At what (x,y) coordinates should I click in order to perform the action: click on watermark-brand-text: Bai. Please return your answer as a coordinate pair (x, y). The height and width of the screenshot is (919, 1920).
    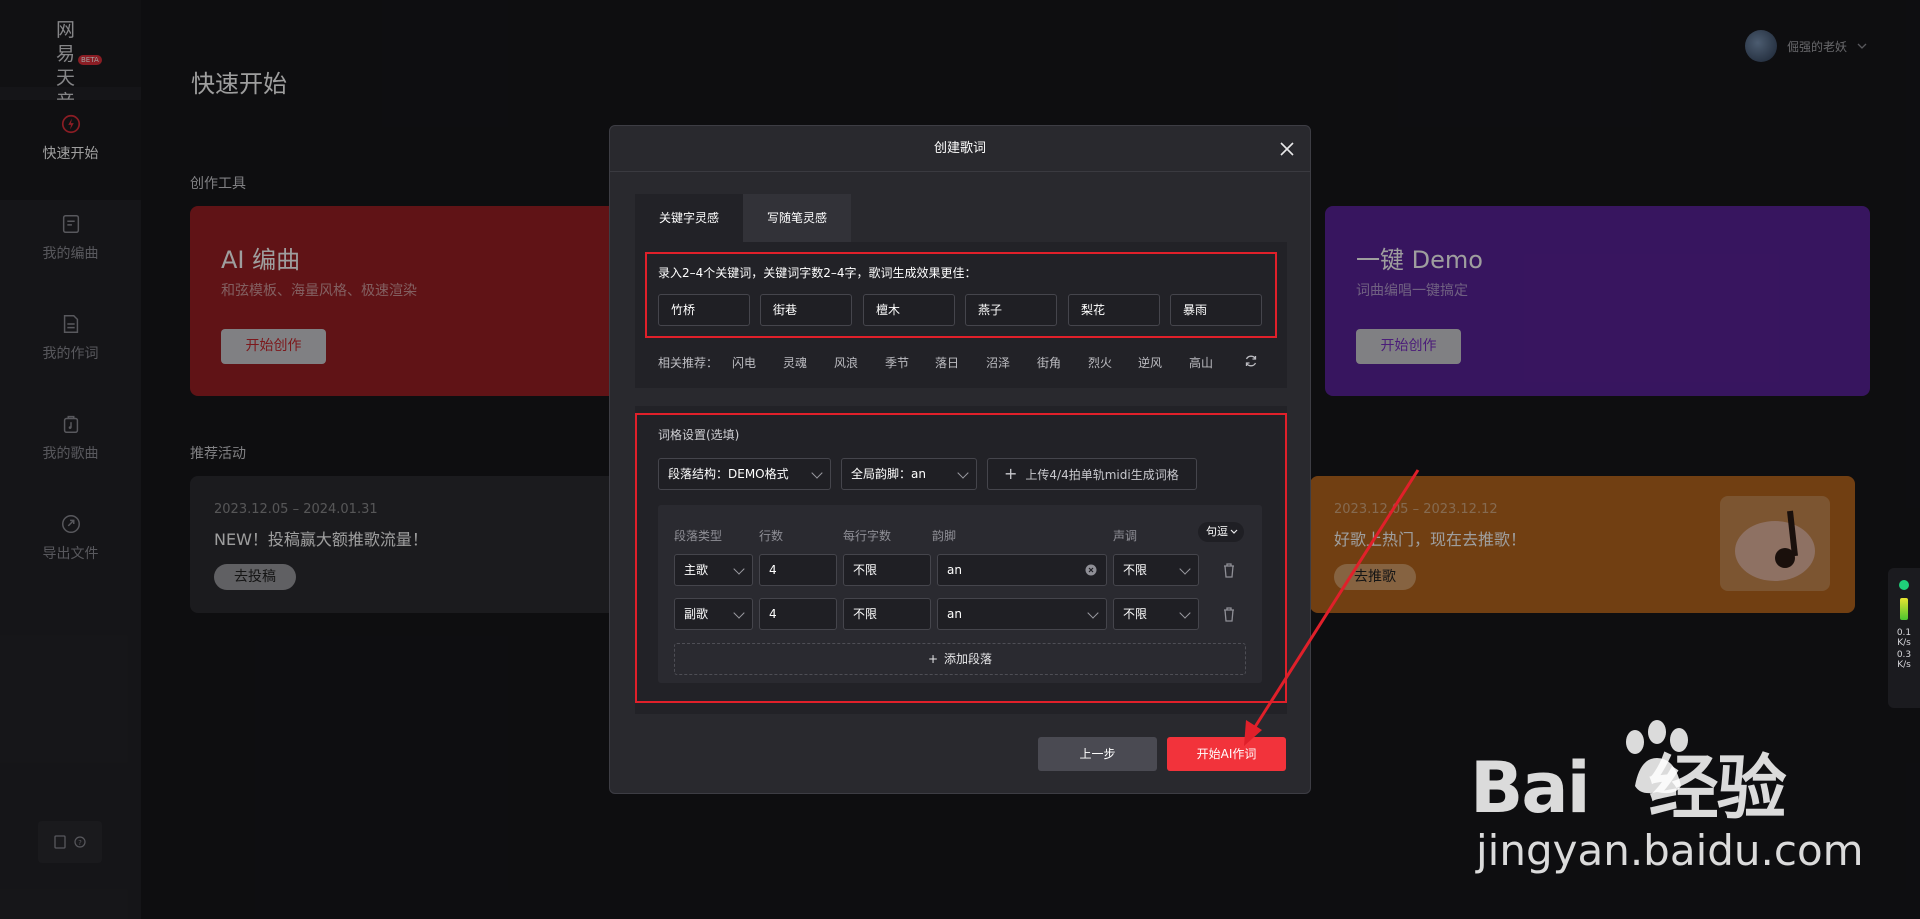
    Looking at the image, I should click on (1530, 788).